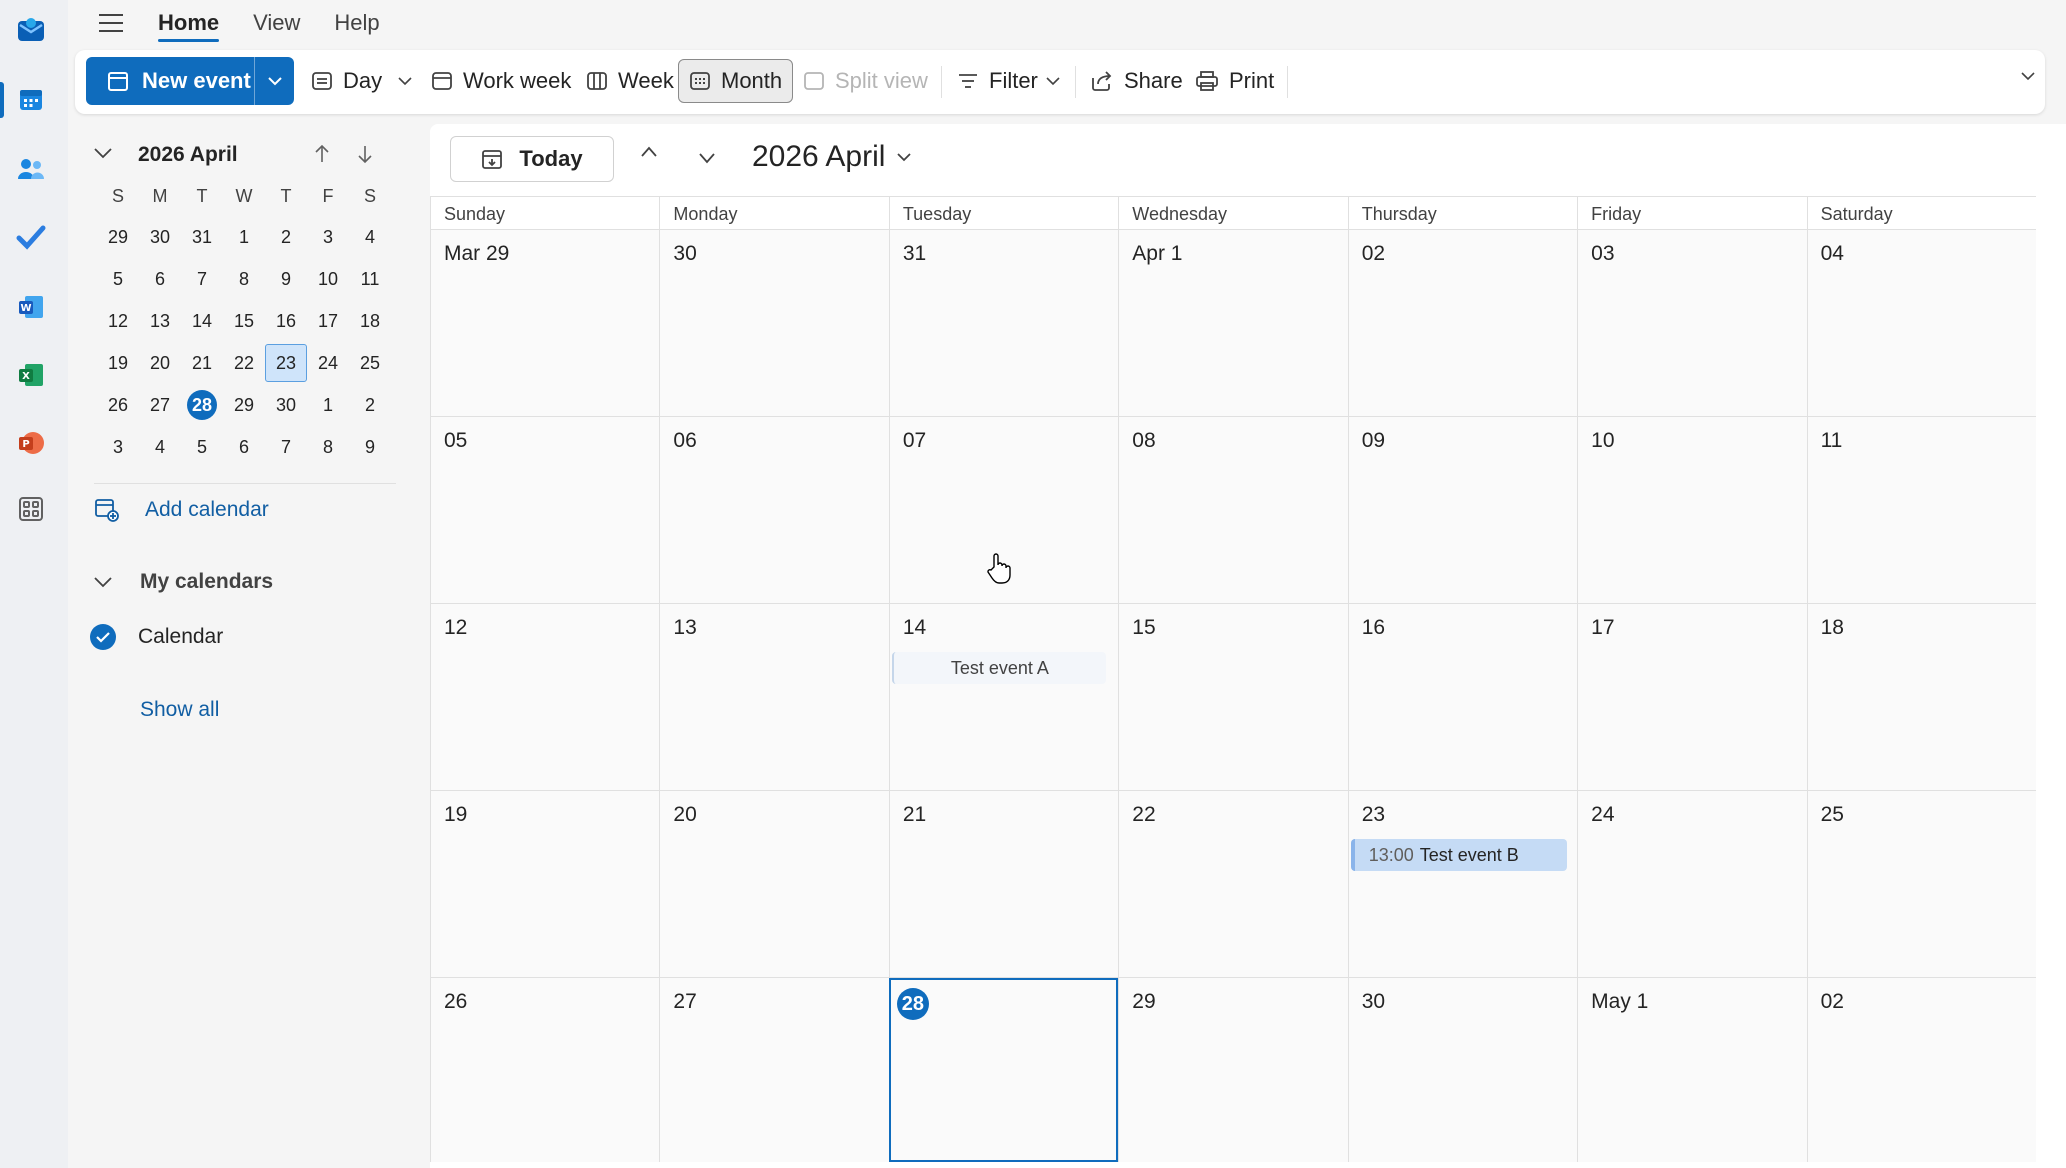  What do you see at coordinates (1692, 697) in the screenshot?
I see `day-cell: 17` at bounding box center [1692, 697].